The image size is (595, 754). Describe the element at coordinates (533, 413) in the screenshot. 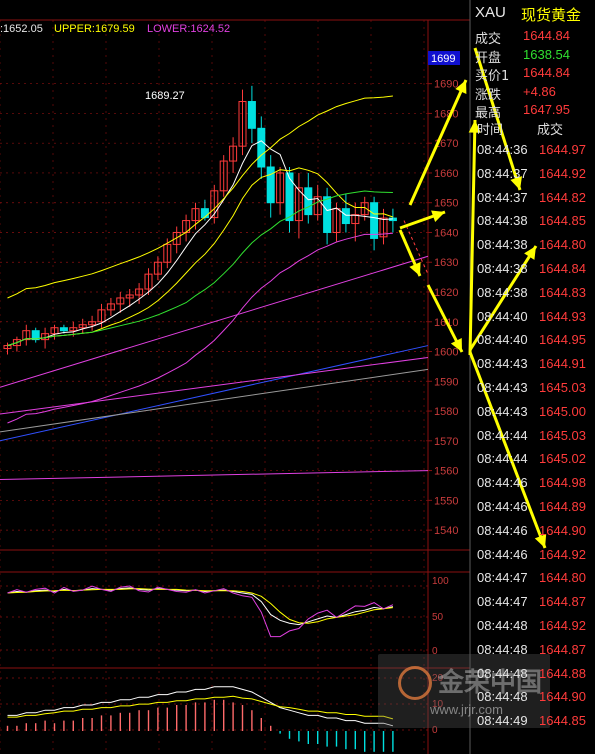

I see `tick-row: 08:44:43 1645.00` at that location.